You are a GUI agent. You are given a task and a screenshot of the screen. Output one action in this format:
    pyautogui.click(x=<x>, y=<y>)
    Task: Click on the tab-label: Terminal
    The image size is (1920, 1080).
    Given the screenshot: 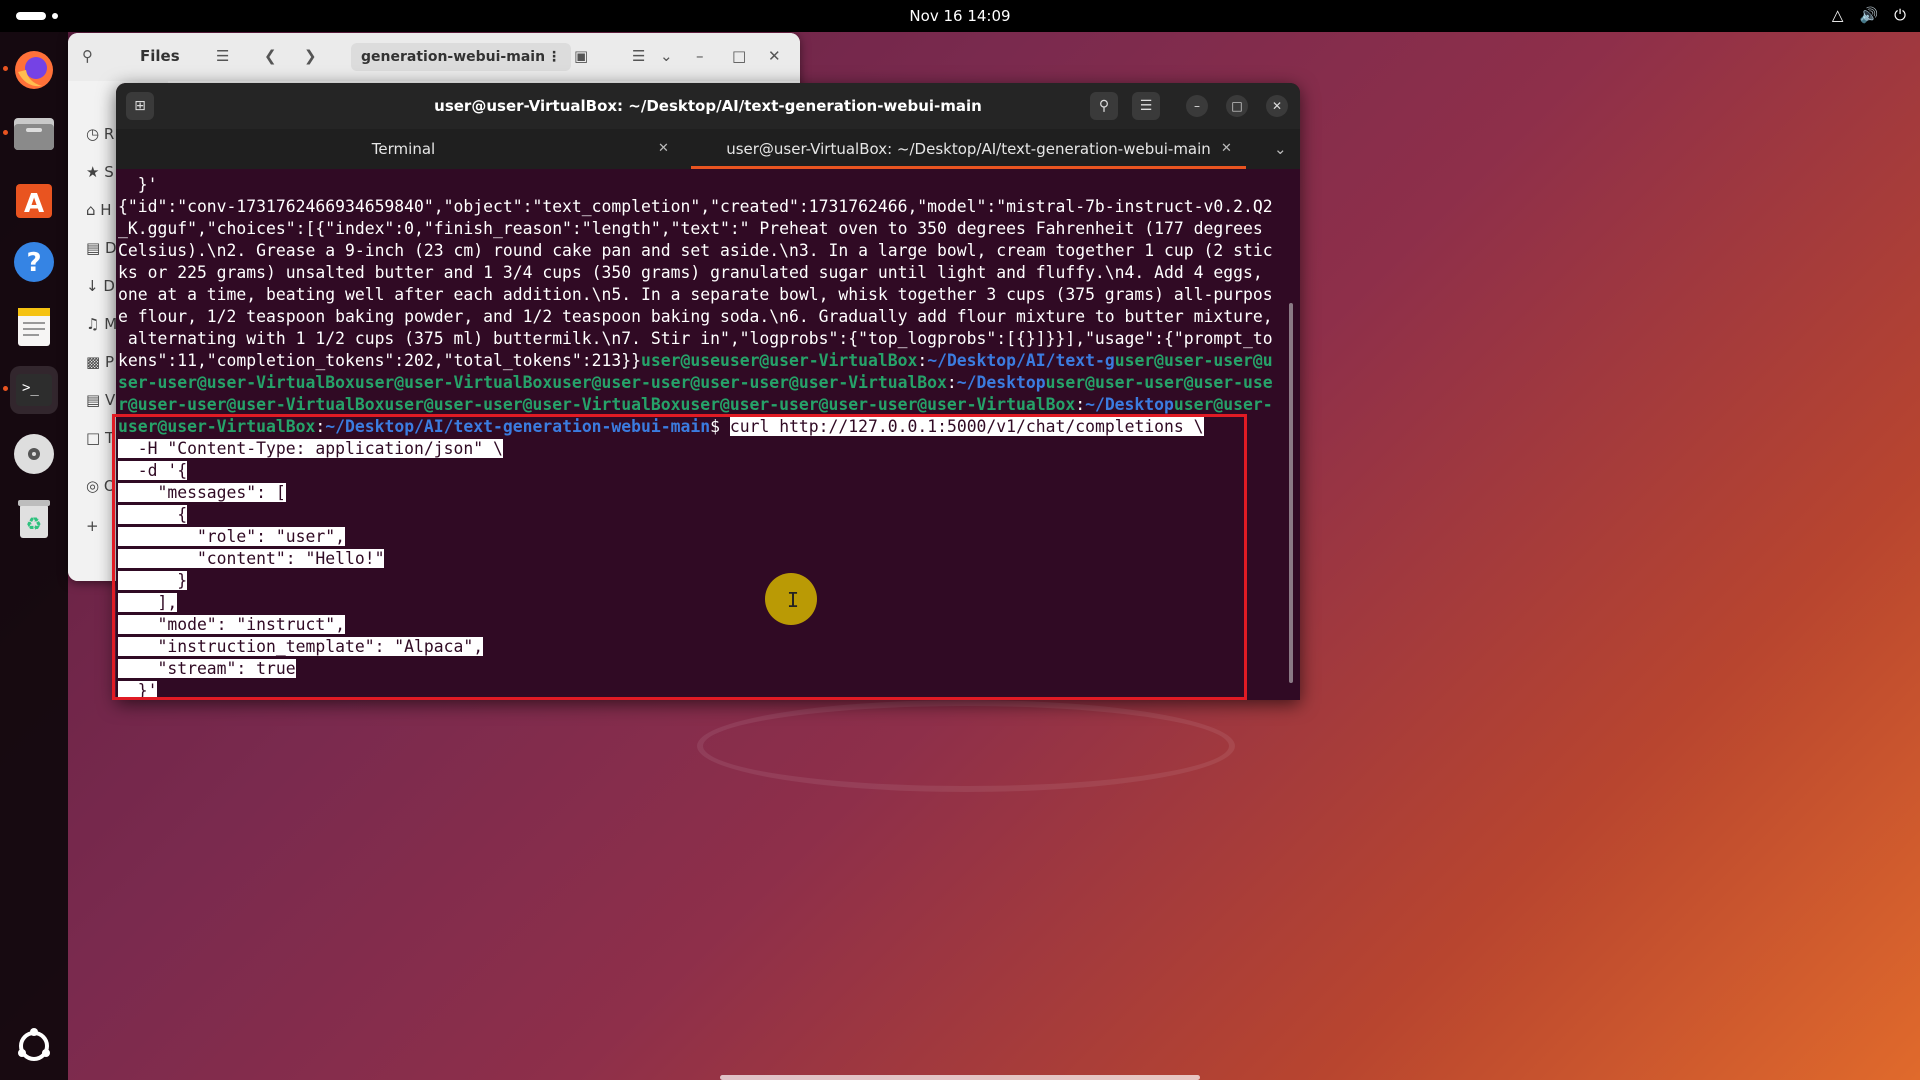 What is the action you would take?
    pyautogui.click(x=403, y=149)
    